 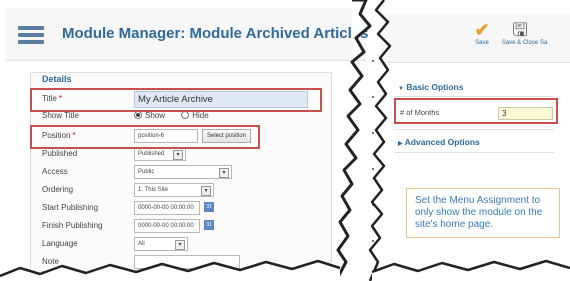 What do you see at coordinates (138, 114) in the screenshot?
I see `show-radio` at bounding box center [138, 114].